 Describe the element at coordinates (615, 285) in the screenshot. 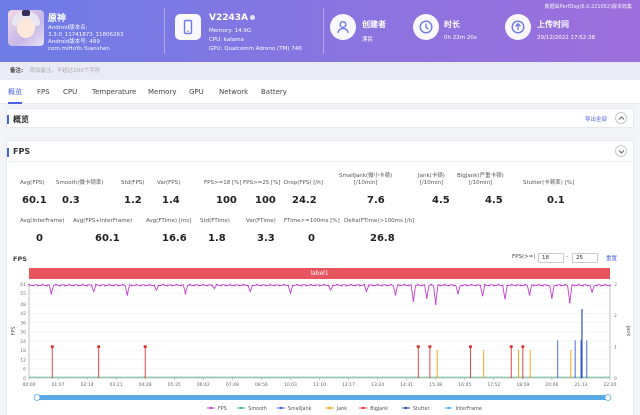

I see `y2-tick-label: 3` at that location.